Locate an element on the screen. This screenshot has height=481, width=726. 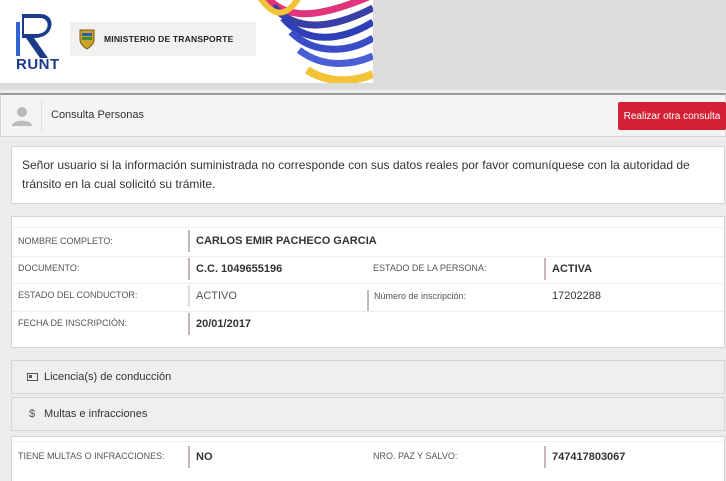
new-query-button: Realizar otra consulta is located at coordinates (672, 116).